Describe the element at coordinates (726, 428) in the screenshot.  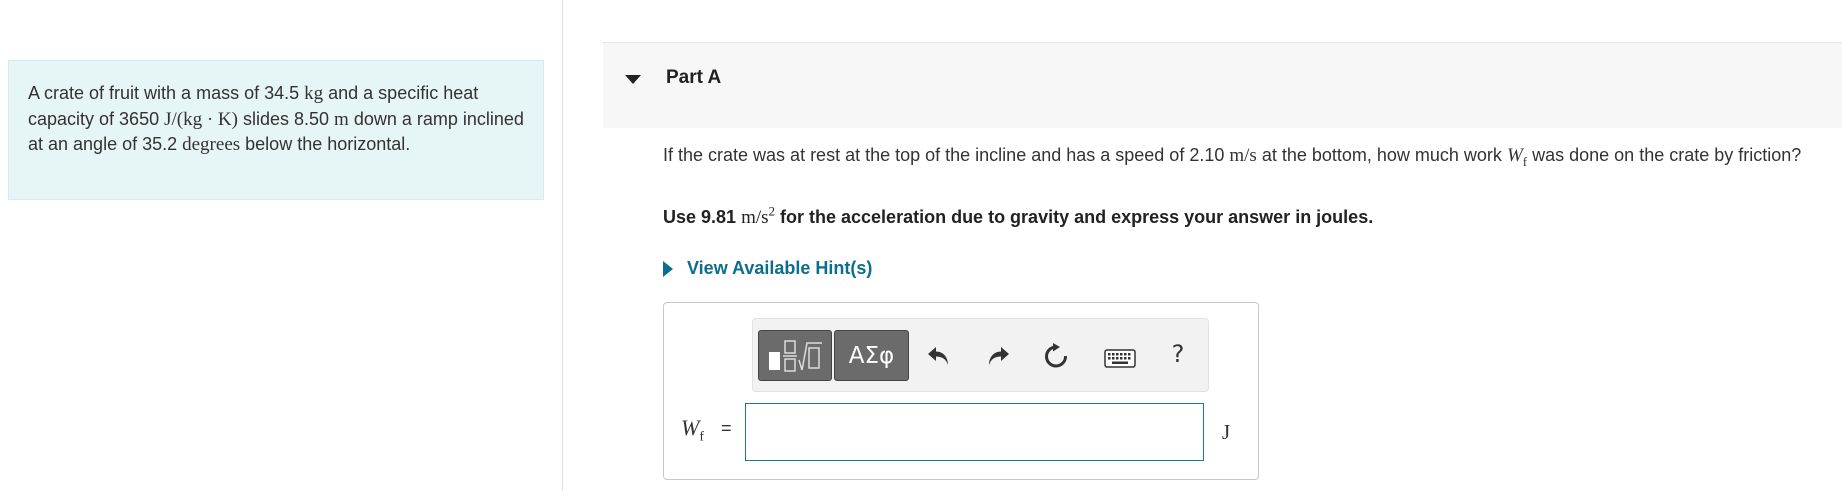
I see `equals-sign: =` at that location.